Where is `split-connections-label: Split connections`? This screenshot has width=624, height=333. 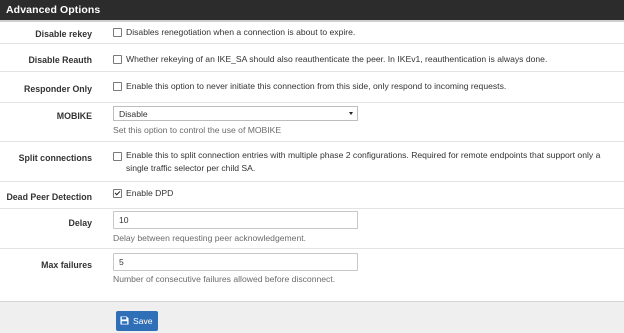
split-connections-label: Split connections is located at coordinates (55, 158).